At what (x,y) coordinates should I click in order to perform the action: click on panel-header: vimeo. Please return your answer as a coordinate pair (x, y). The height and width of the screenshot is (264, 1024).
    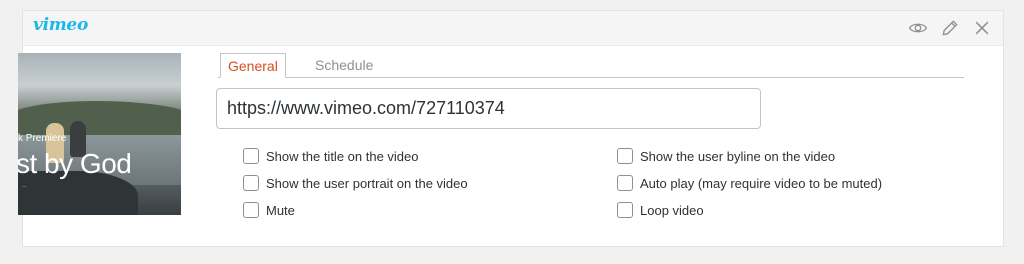
    Looking at the image, I should click on (513, 28).